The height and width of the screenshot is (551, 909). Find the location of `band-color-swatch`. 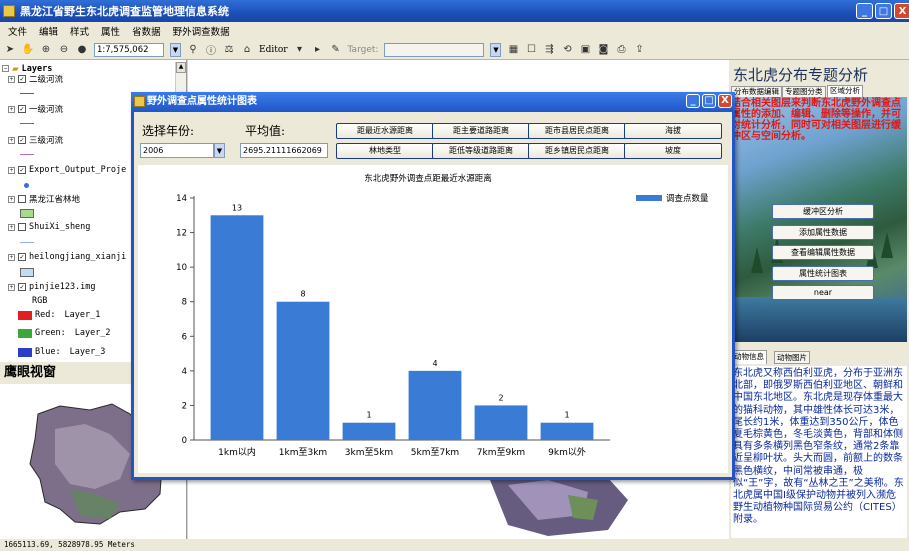

band-color-swatch is located at coordinates (25, 352).